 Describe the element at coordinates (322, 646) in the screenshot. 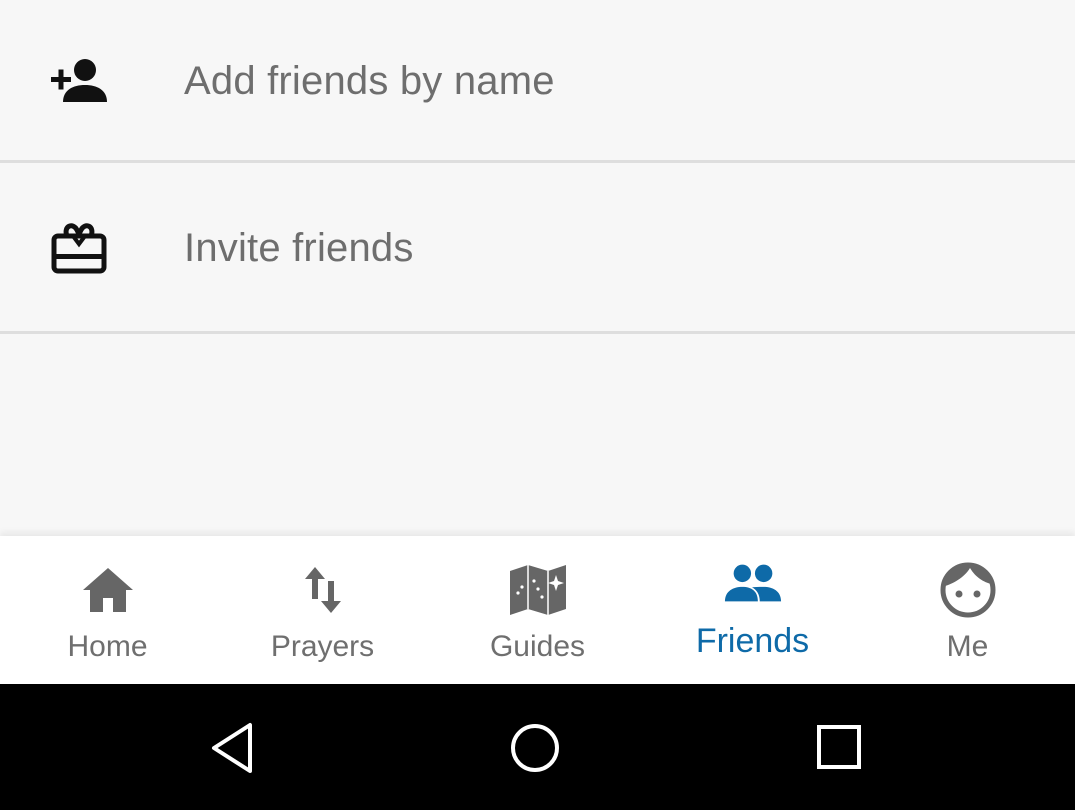

I see `nav-label-prayers: Prayers` at that location.